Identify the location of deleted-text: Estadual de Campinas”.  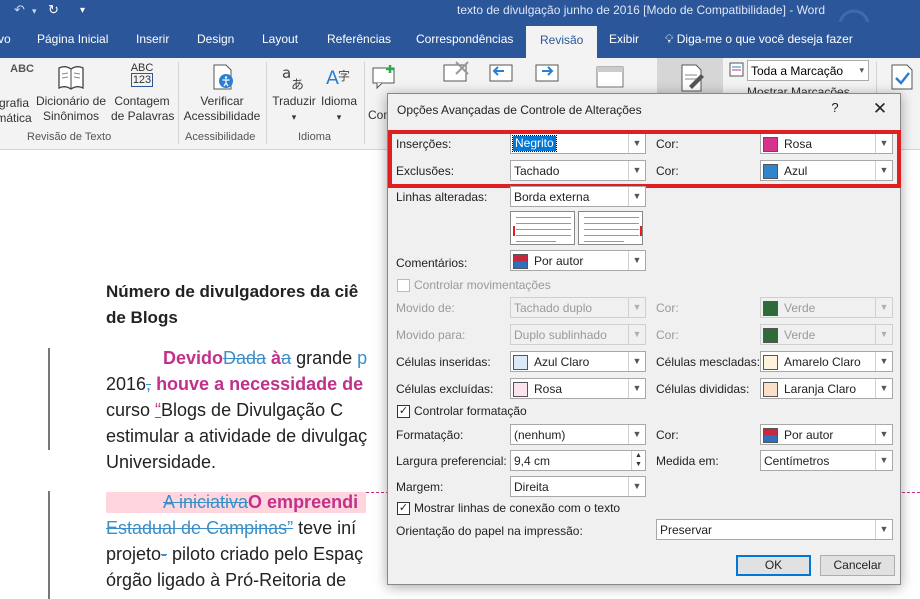
(200, 528).